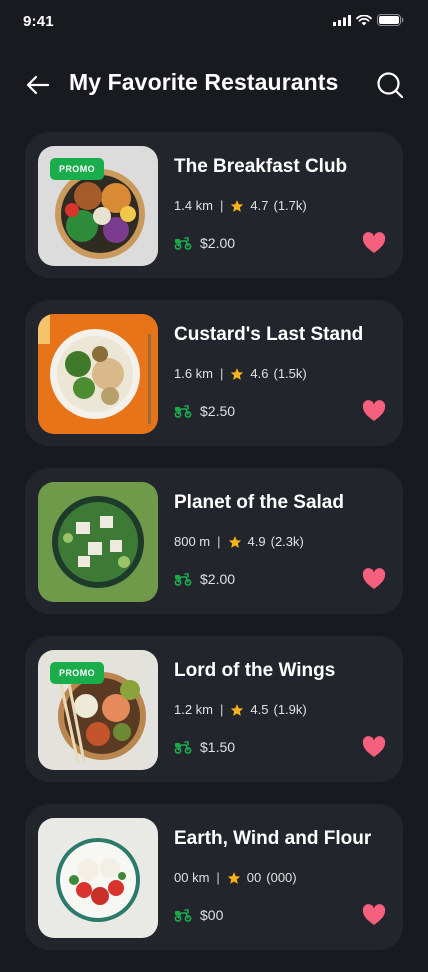 This screenshot has height=972, width=428. What do you see at coordinates (290, 373) in the screenshot?
I see `review-count: (1.5k)` at bounding box center [290, 373].